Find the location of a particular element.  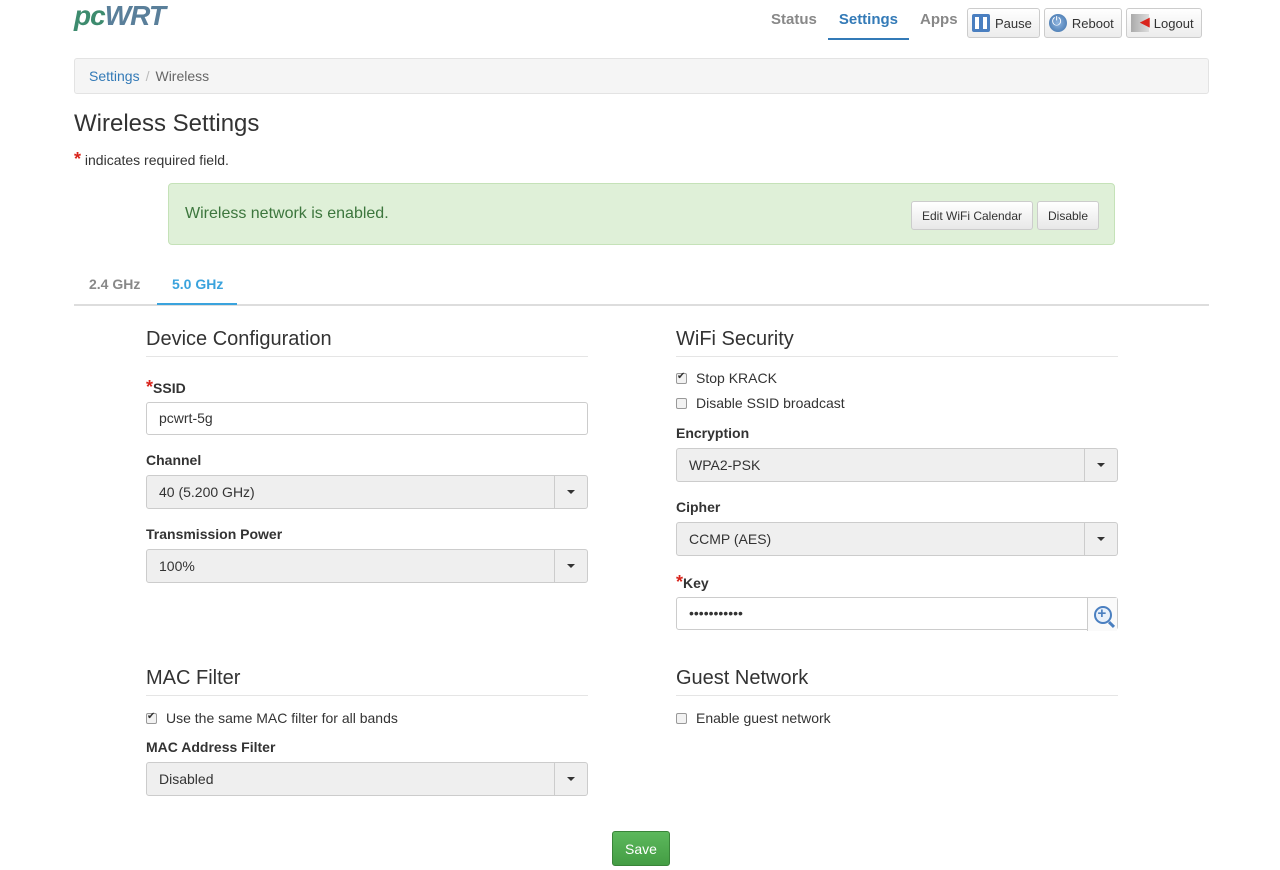

page-title: Wireless Settings is located at coordinates (167, 123).